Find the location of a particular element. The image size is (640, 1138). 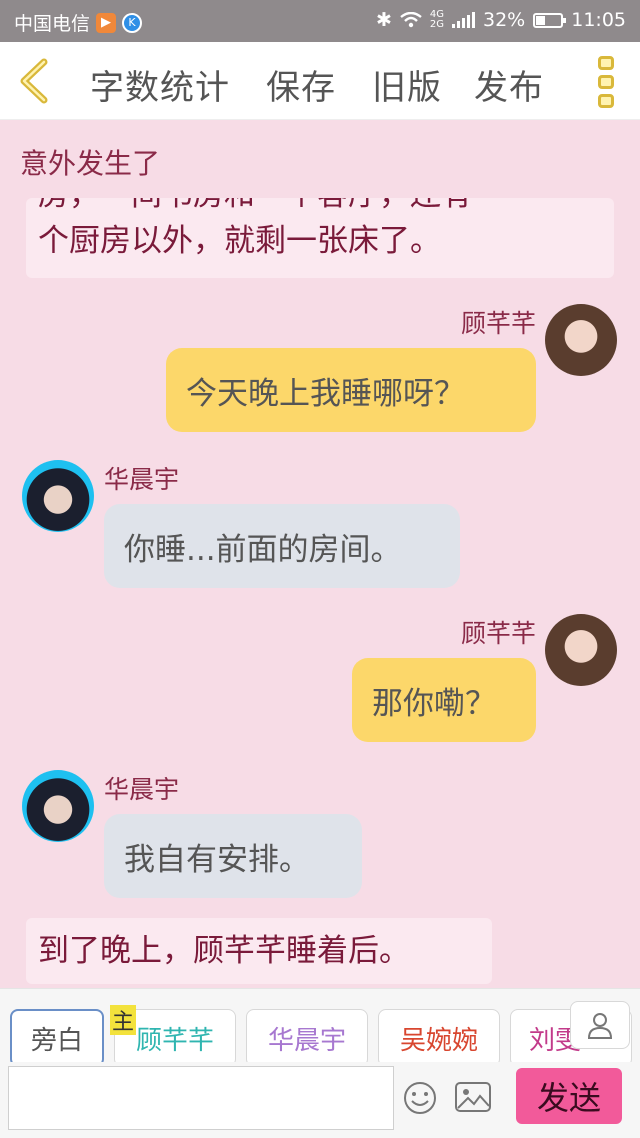

role-wuwanwan-button: 吴婉婉 is located at coordinates (439, 1038).